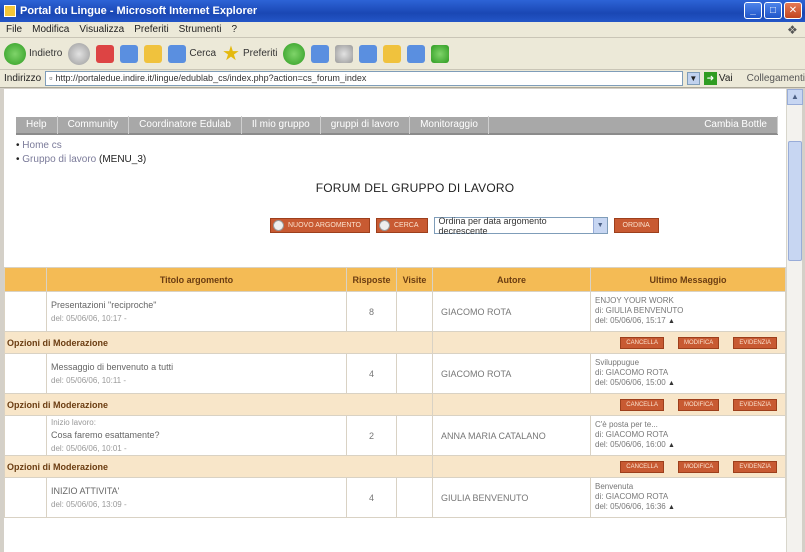  Describe the element at coordinates (57, 404) in the screenshot. I see `moderation-label: Opzioni di Moderazione` at that location.